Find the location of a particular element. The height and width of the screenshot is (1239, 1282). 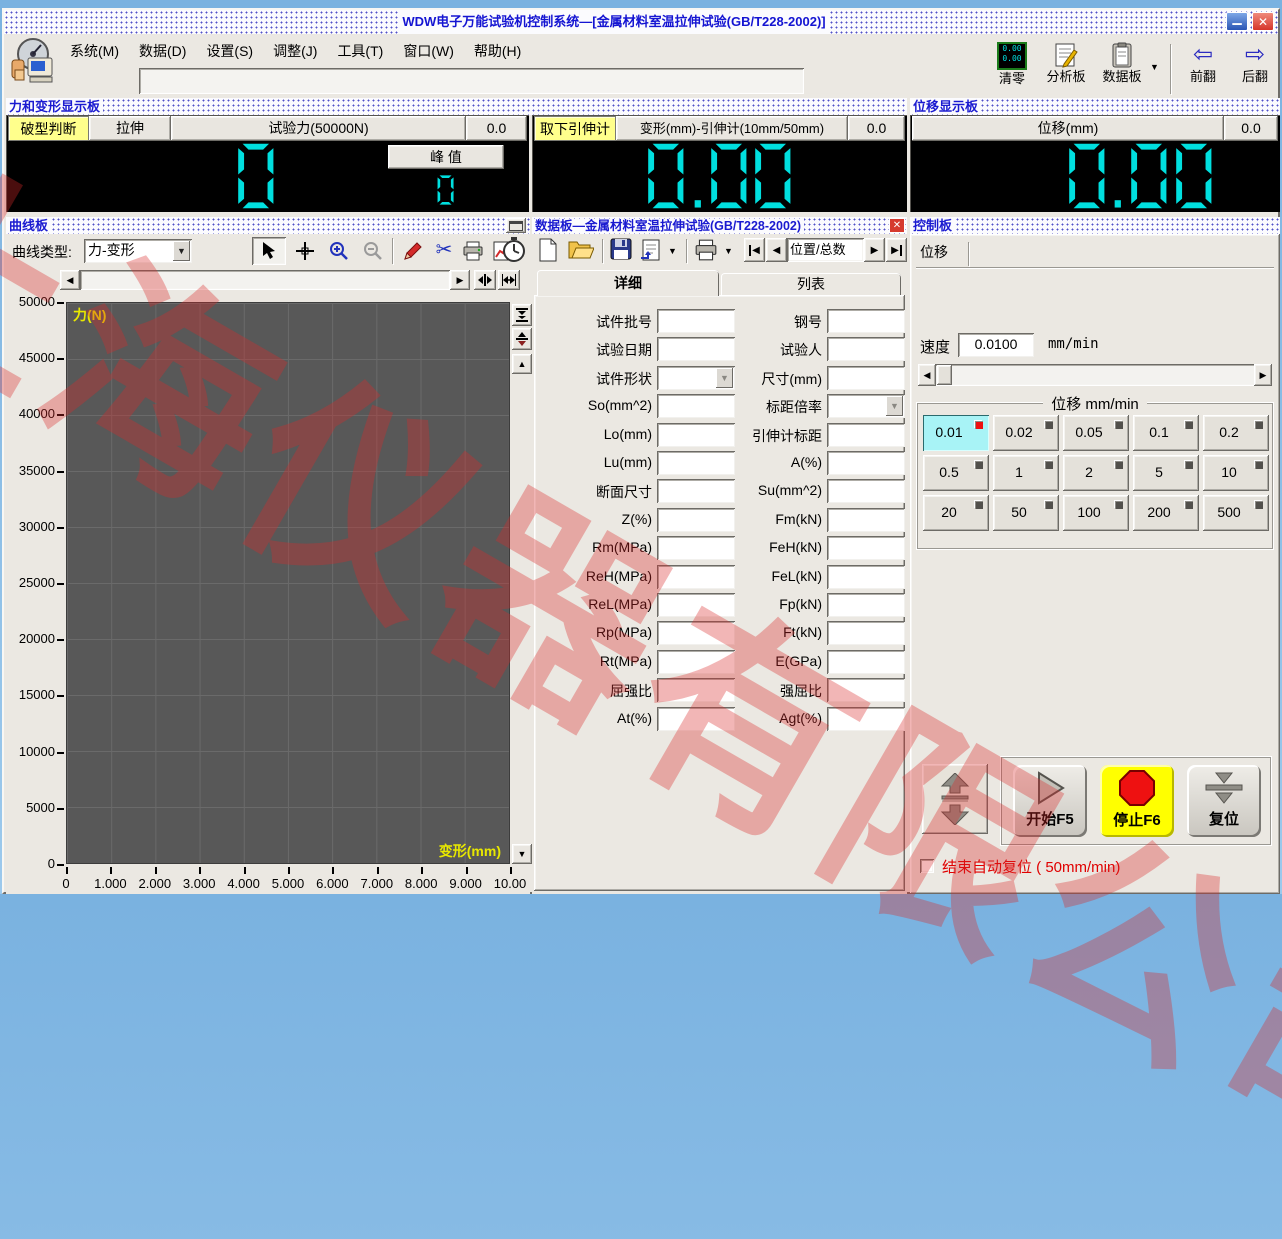

form-field-r3: ▼ is located at coordinates (866, 406).